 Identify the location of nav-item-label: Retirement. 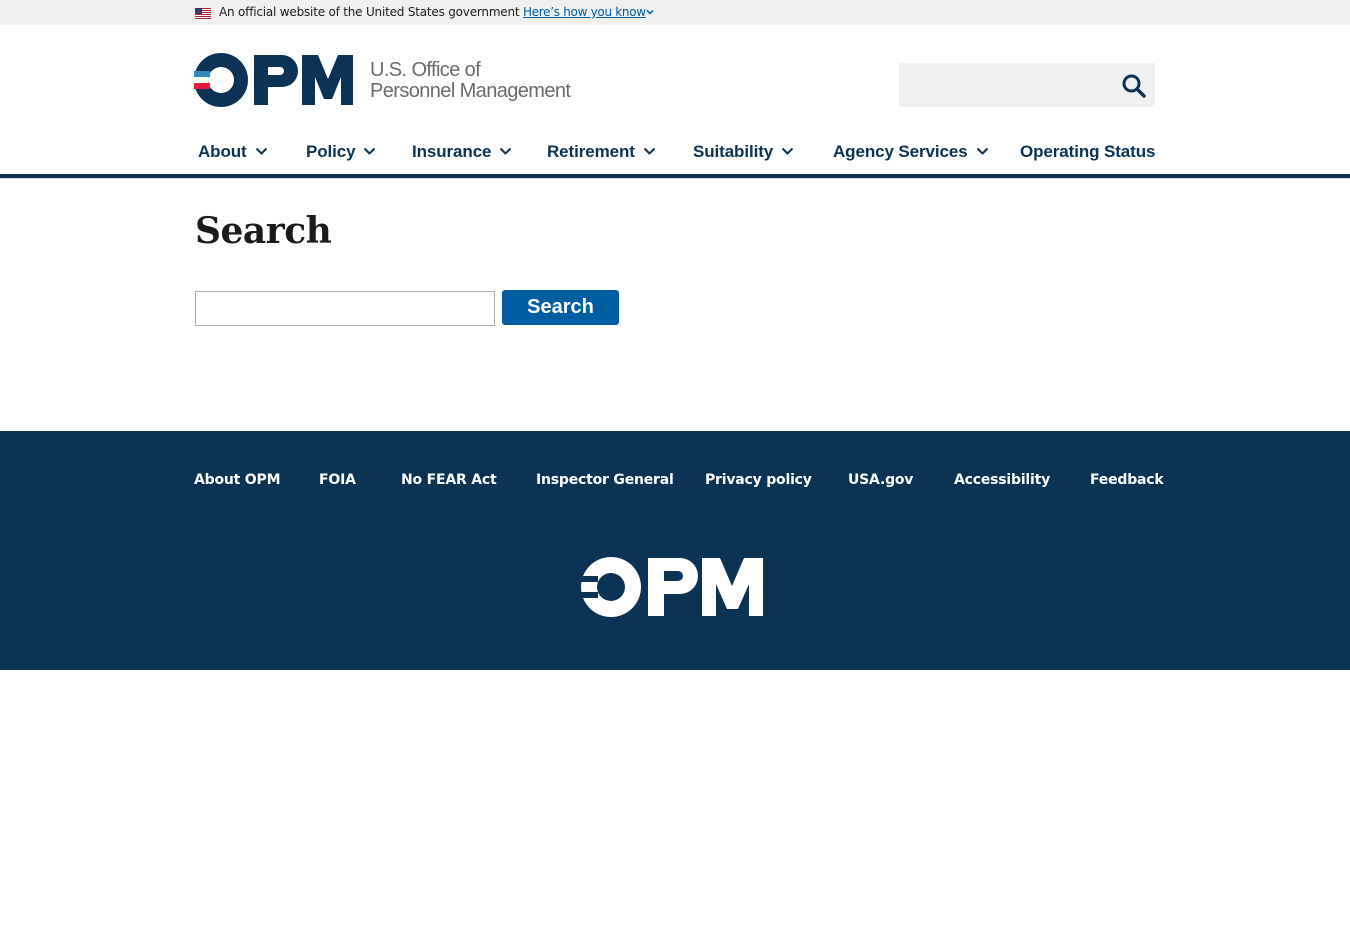
(591, 151).